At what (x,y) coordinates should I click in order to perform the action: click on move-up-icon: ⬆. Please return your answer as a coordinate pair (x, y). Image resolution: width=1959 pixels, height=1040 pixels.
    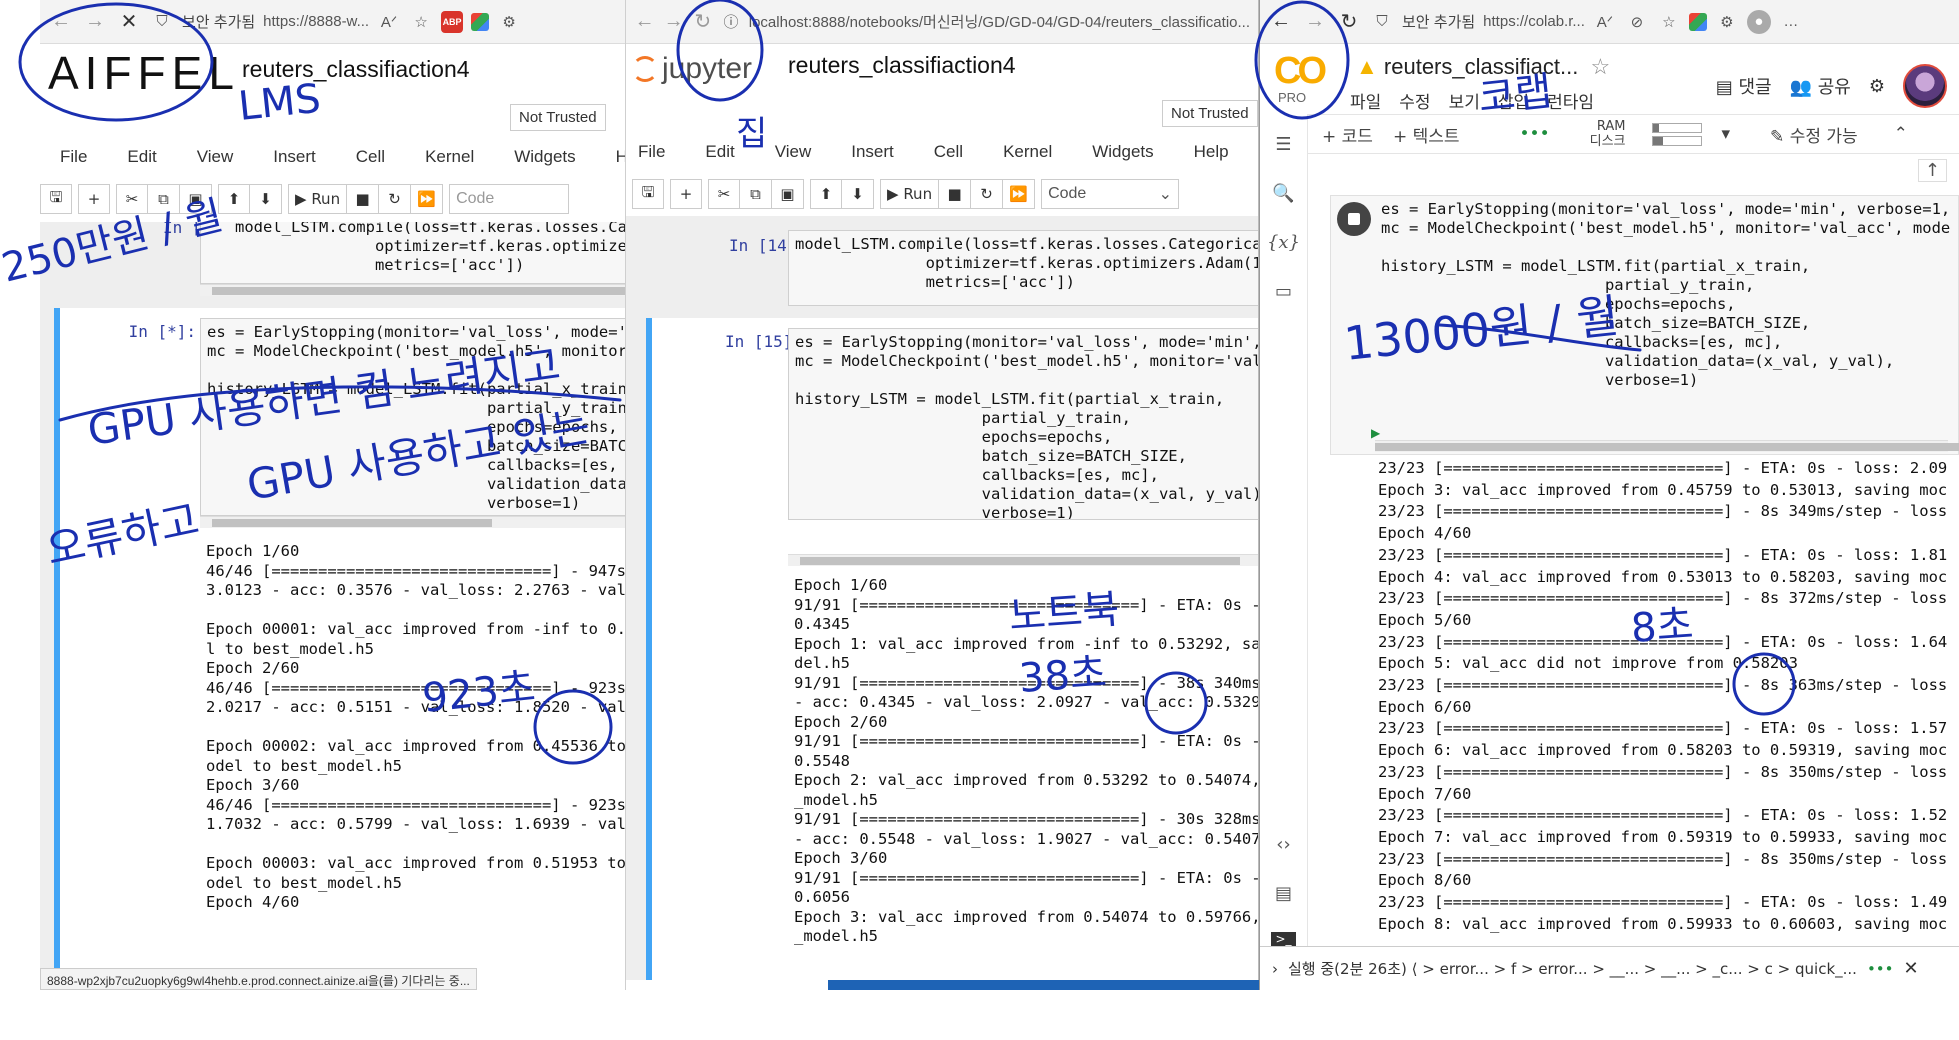
    Looking at the image, I should click on (234, 199).